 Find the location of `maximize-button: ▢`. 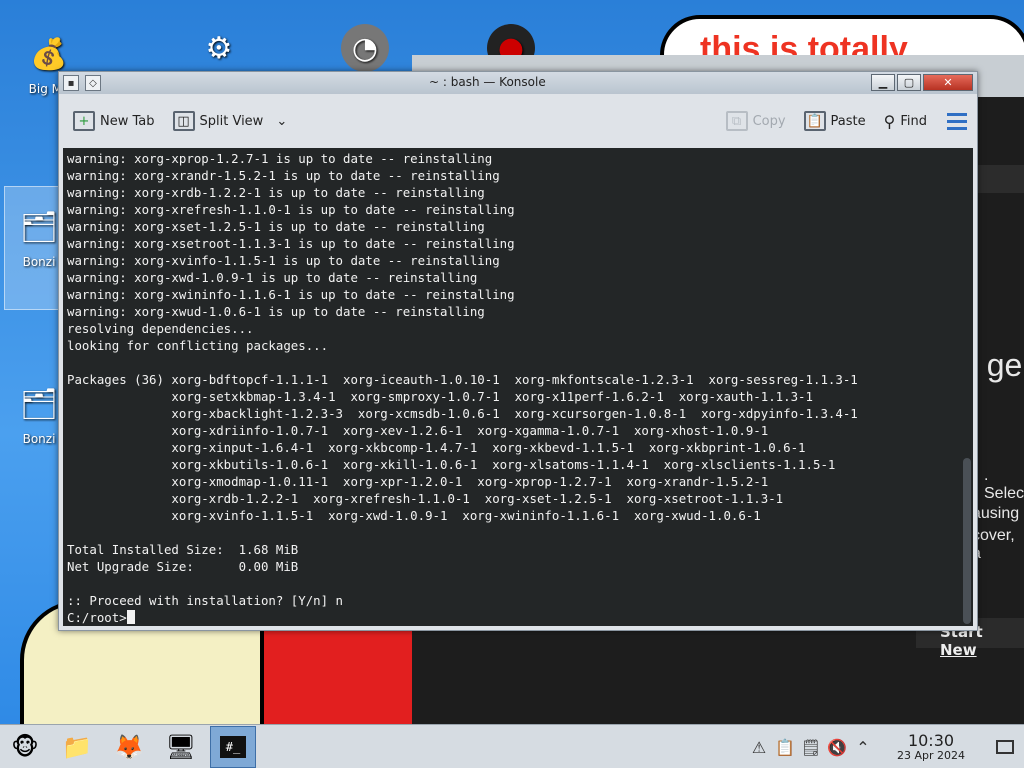

maximize-button: ▢ is located at coordinates (909, 82).